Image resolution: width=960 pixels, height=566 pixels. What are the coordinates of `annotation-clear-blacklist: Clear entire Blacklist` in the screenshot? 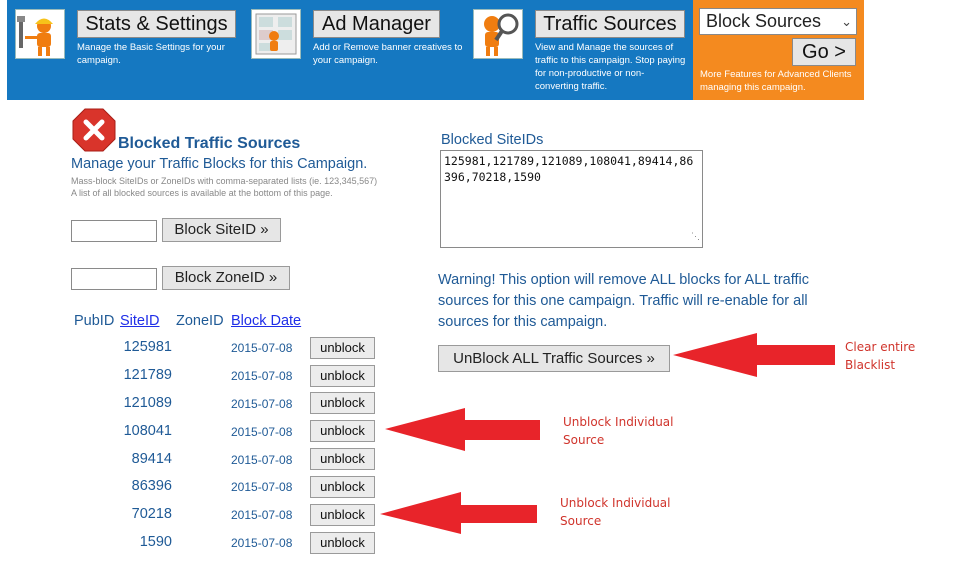 It's located at (880, 356).